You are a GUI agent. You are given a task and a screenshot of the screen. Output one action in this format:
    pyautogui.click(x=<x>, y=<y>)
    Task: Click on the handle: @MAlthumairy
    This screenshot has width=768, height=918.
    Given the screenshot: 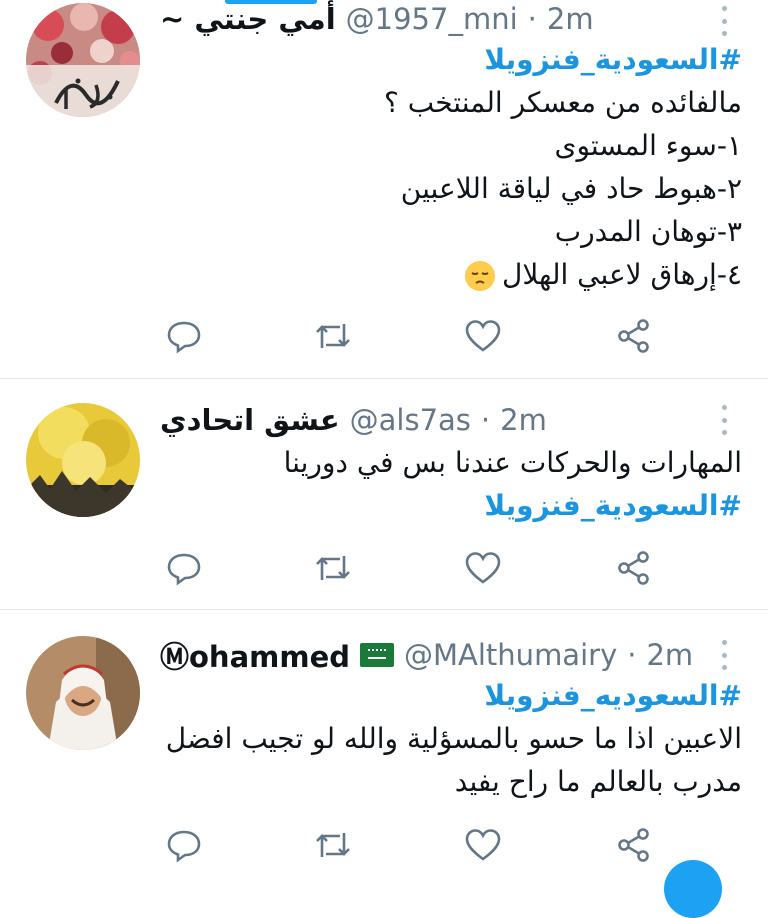 What is the action you would take?
    pyautogui.click(x=510, y=655)
    